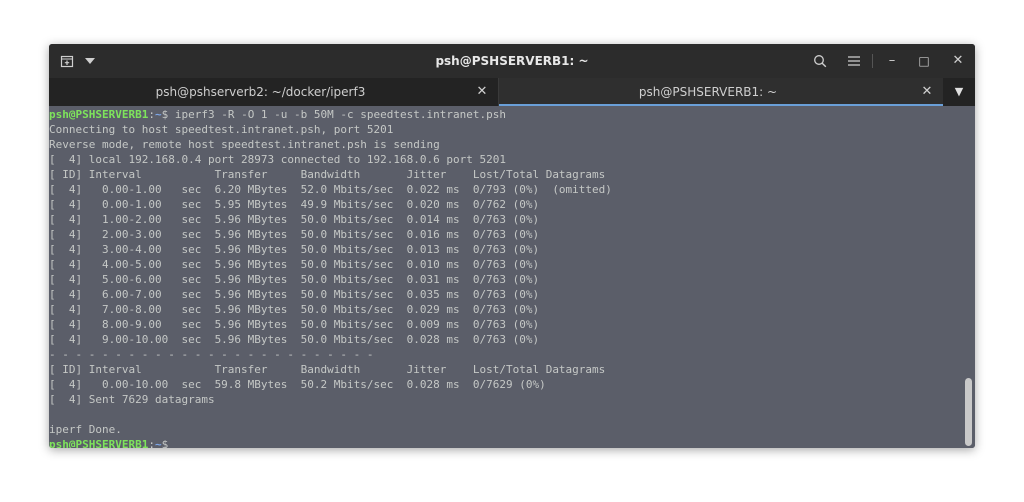 Image resolution: width=1024 pixels, height=502 pixels. I want to click on maximize-button: □, so click(924, 61).